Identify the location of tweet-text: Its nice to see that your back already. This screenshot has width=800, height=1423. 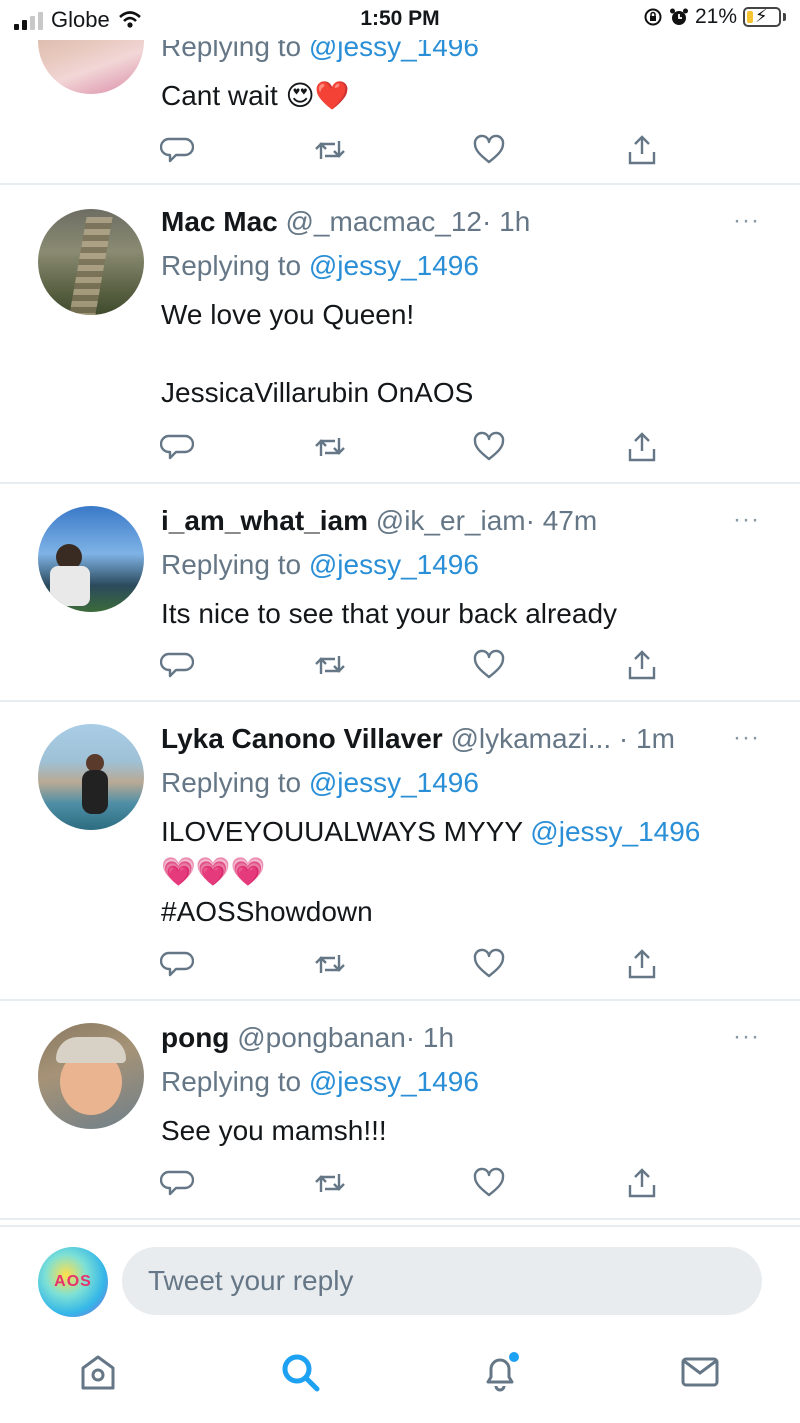
(389, 613).